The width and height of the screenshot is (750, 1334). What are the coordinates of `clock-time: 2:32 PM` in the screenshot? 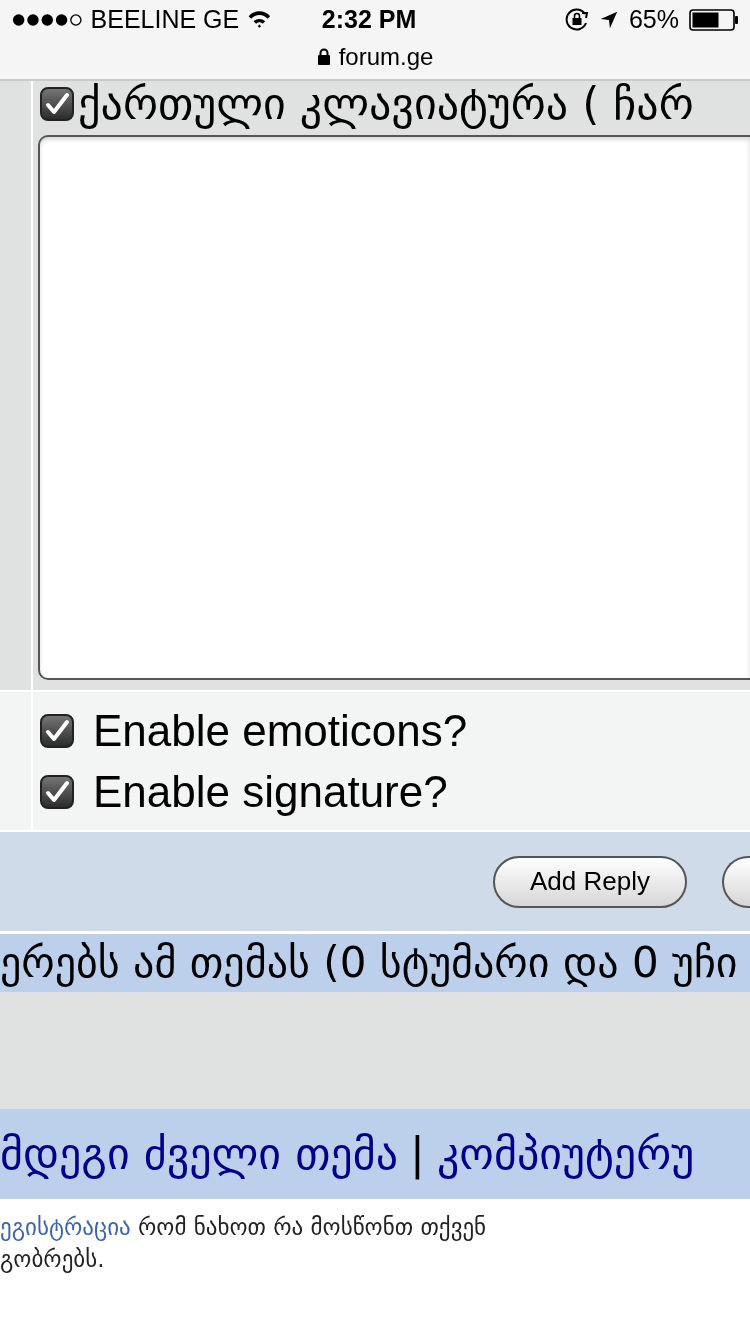 It's located at (369, 19).